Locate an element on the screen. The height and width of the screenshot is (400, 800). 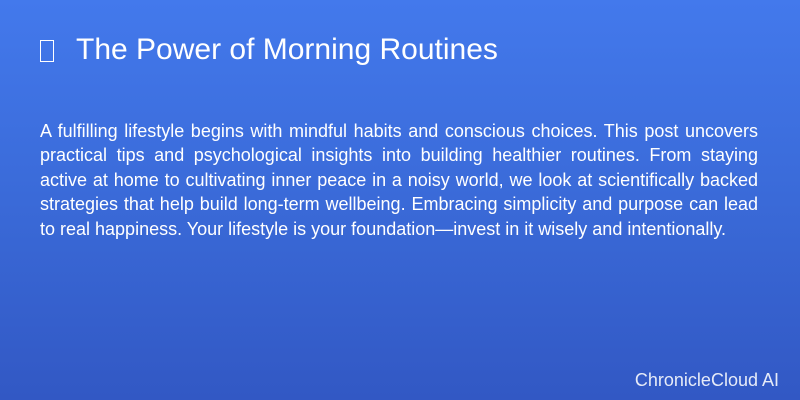
title-row: The Power of Morning Routines is located at coordinates (269, 50).